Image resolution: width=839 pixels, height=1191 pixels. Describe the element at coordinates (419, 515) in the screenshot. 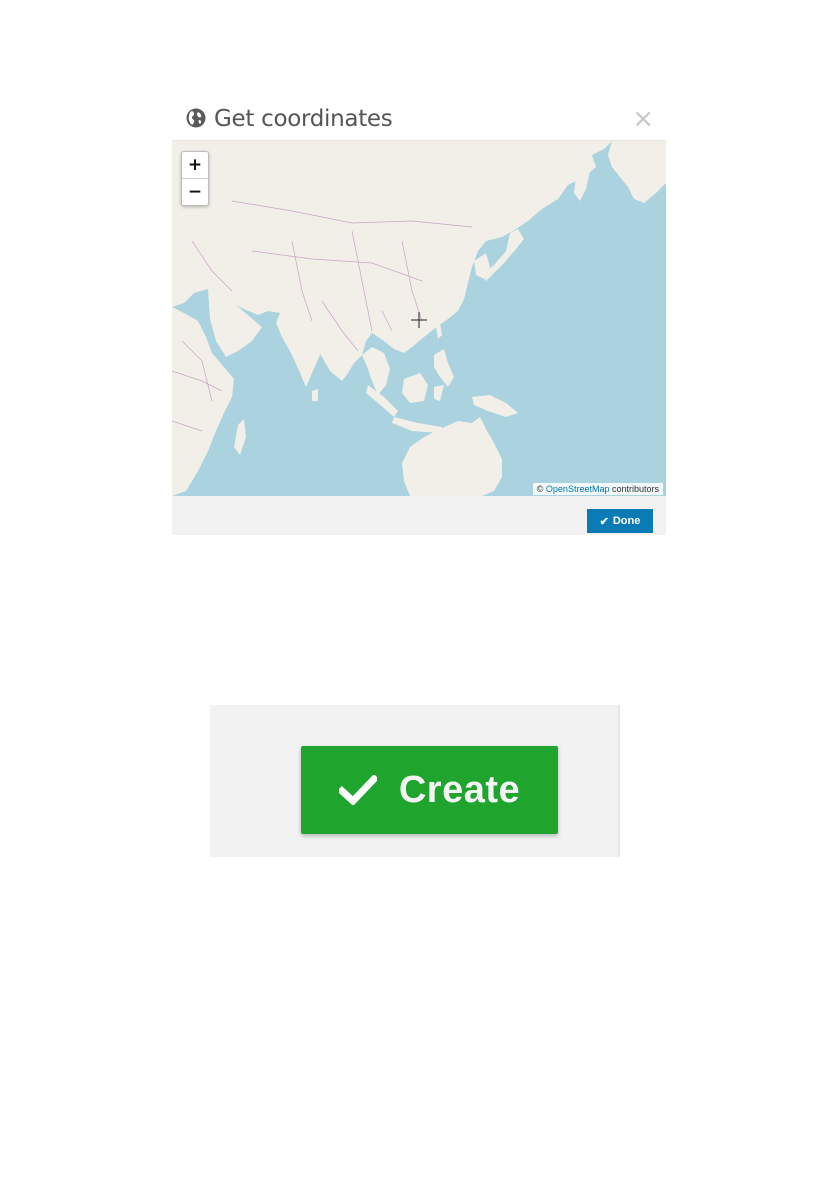

I see `modal-footer: ✔ Done` at that location.